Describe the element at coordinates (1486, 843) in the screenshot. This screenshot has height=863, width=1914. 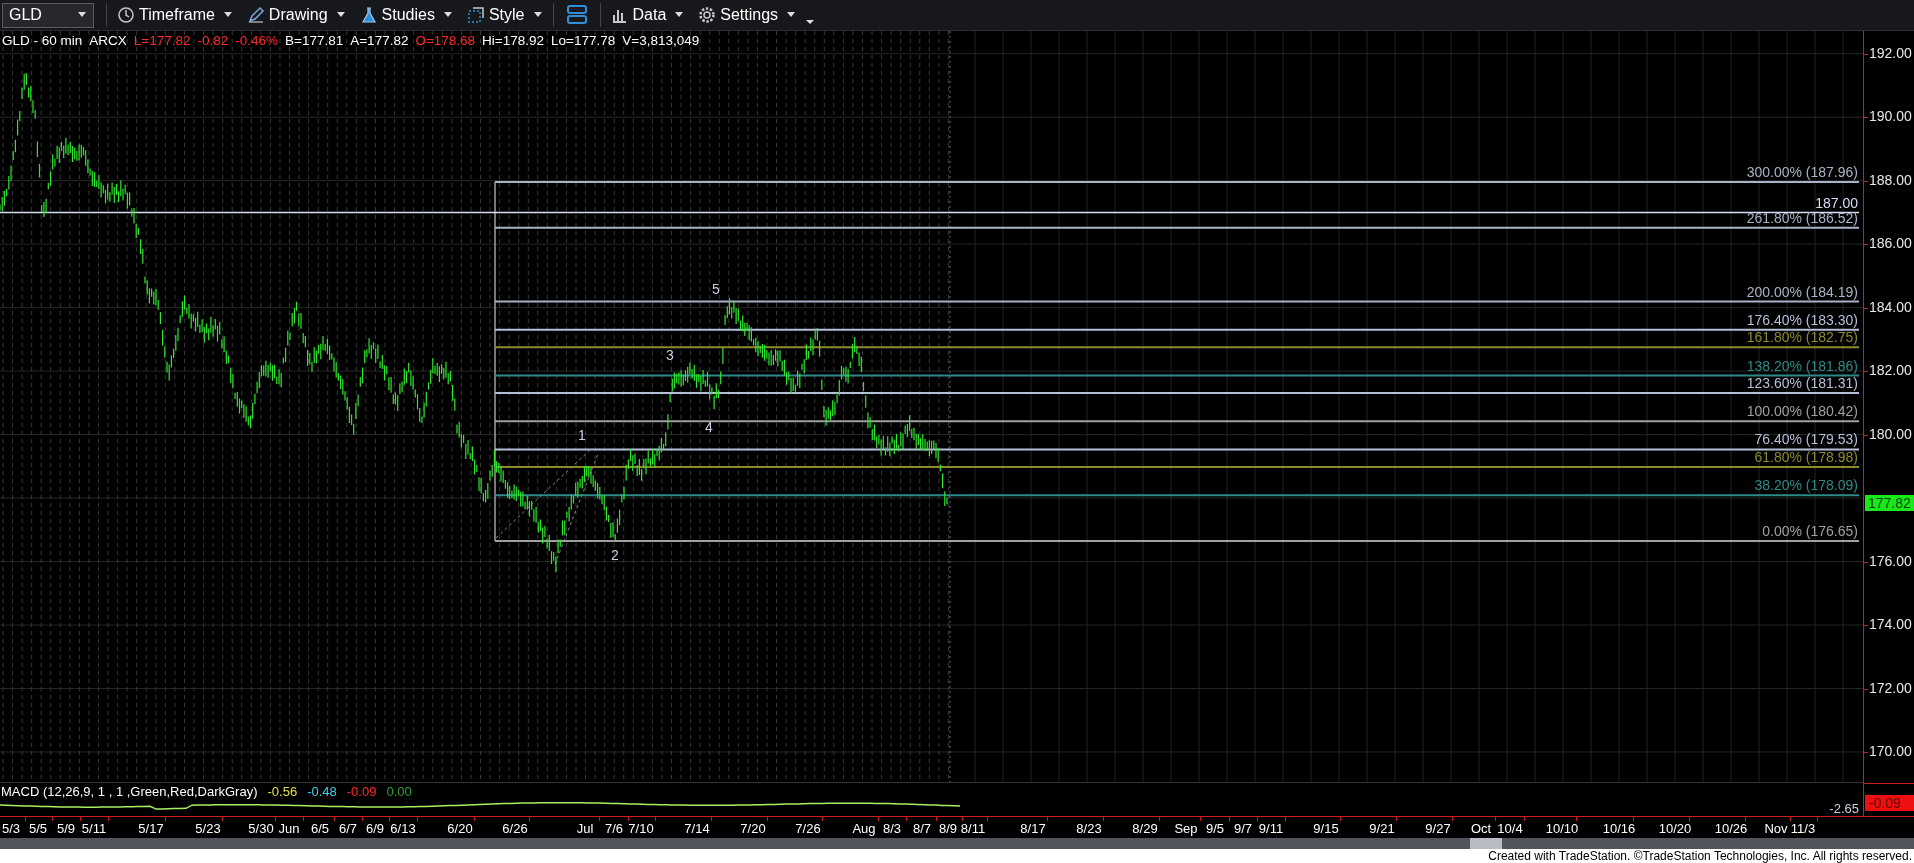
I see `scroll-thumb` at that location.